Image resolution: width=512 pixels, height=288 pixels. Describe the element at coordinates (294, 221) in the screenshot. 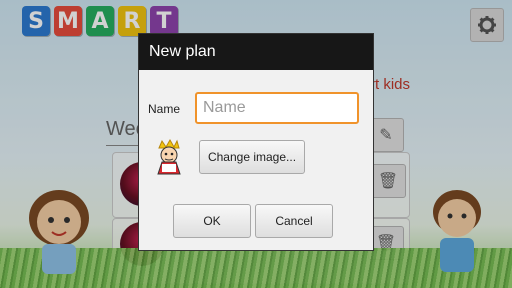

I see `cancel-button: Cancel` at that location.